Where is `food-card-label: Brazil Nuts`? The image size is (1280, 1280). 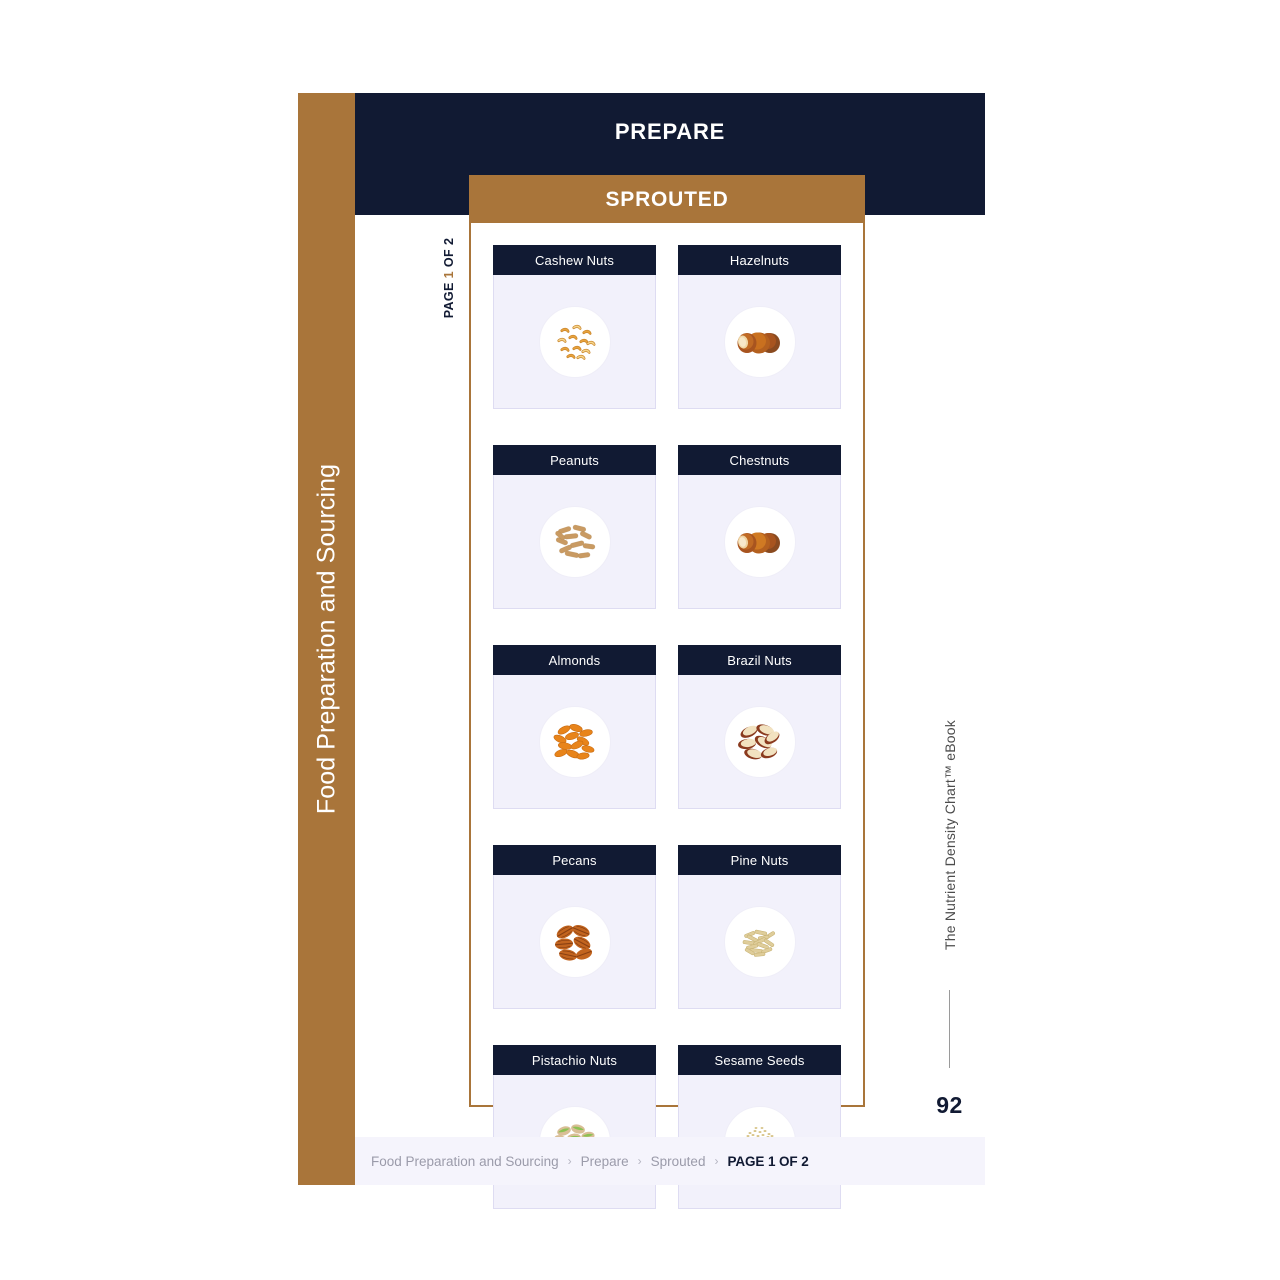 food-card-label: Brazil Nuts is located at coordinates (759, 660).